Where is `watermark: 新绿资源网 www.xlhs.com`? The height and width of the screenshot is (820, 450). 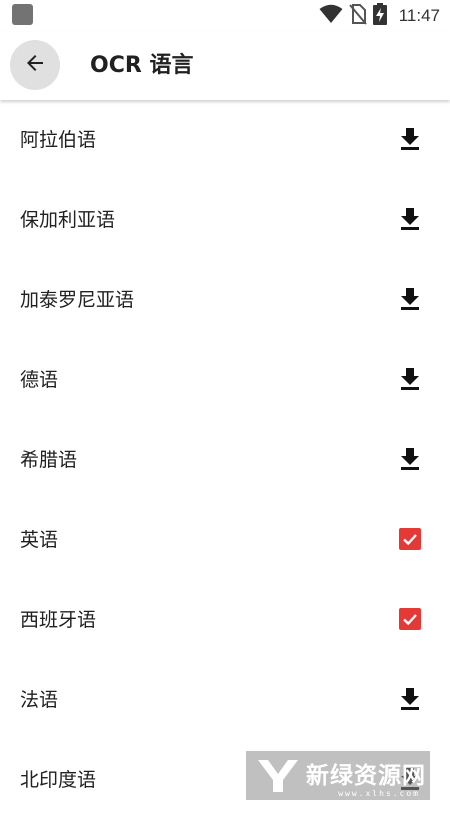 watermark: 新绿资源网 www.xlhs.com is located at coordinates (338, 775).